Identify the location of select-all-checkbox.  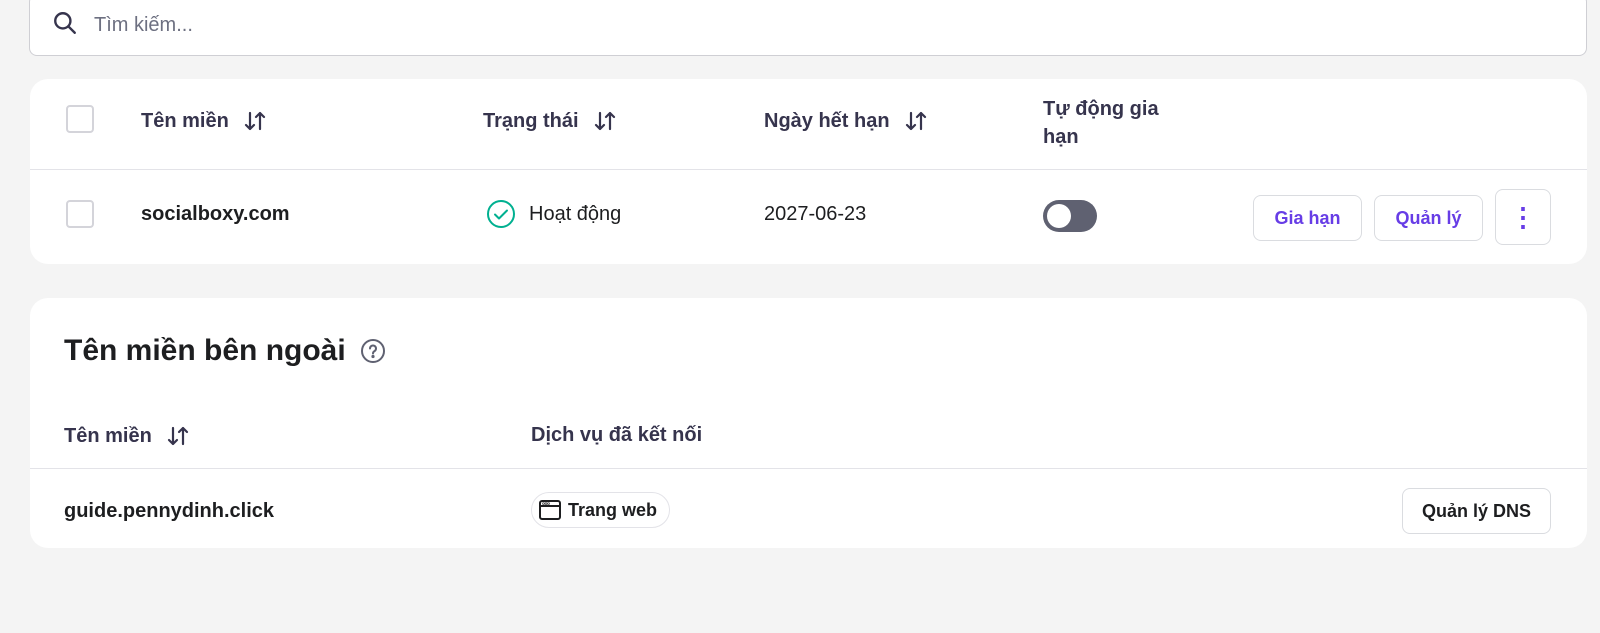
(80, 119).